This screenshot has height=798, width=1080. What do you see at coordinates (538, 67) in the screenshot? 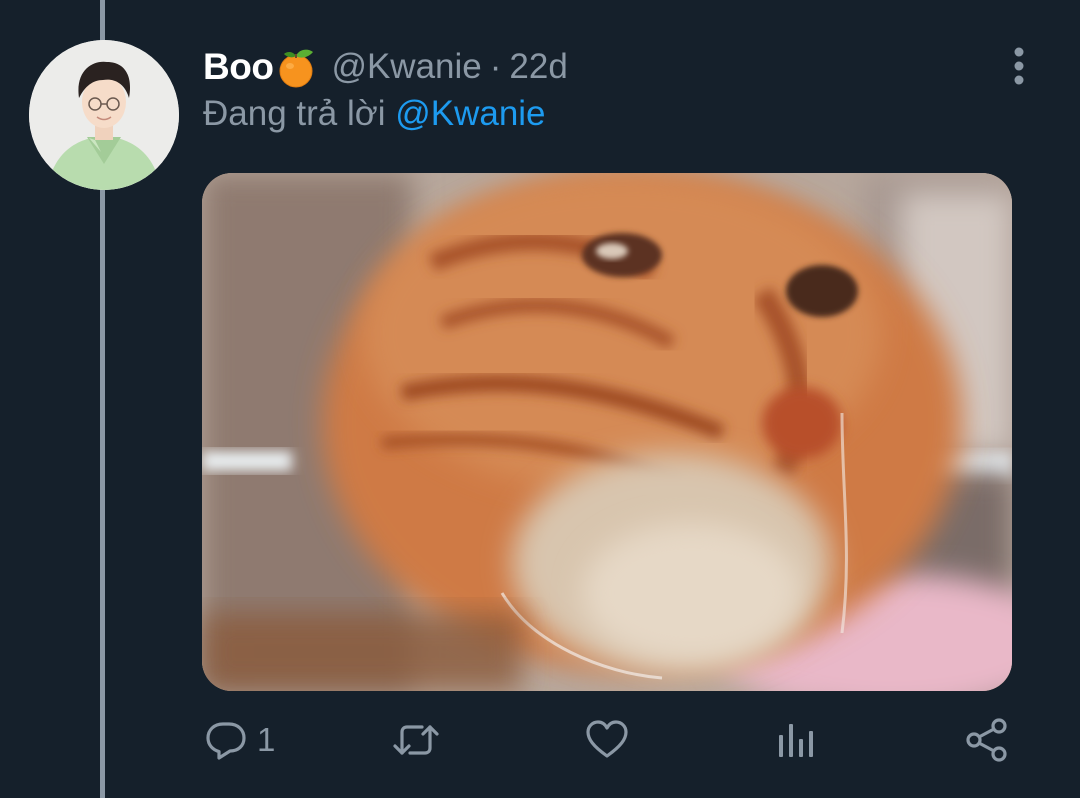
I see `timestamp: 22d` at bounding box center [538, 67].